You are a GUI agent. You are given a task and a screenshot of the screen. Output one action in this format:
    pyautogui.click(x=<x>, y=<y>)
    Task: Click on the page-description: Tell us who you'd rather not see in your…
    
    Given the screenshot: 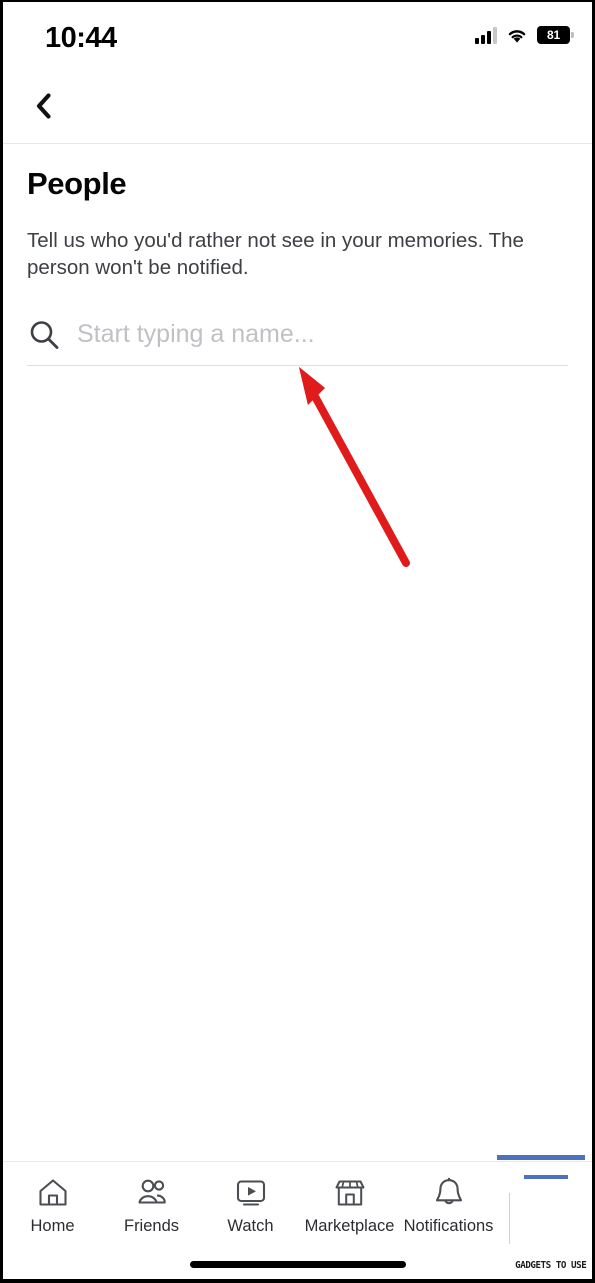 What is the action you would take?
    pyautogui.click(x=275, y=254)
    